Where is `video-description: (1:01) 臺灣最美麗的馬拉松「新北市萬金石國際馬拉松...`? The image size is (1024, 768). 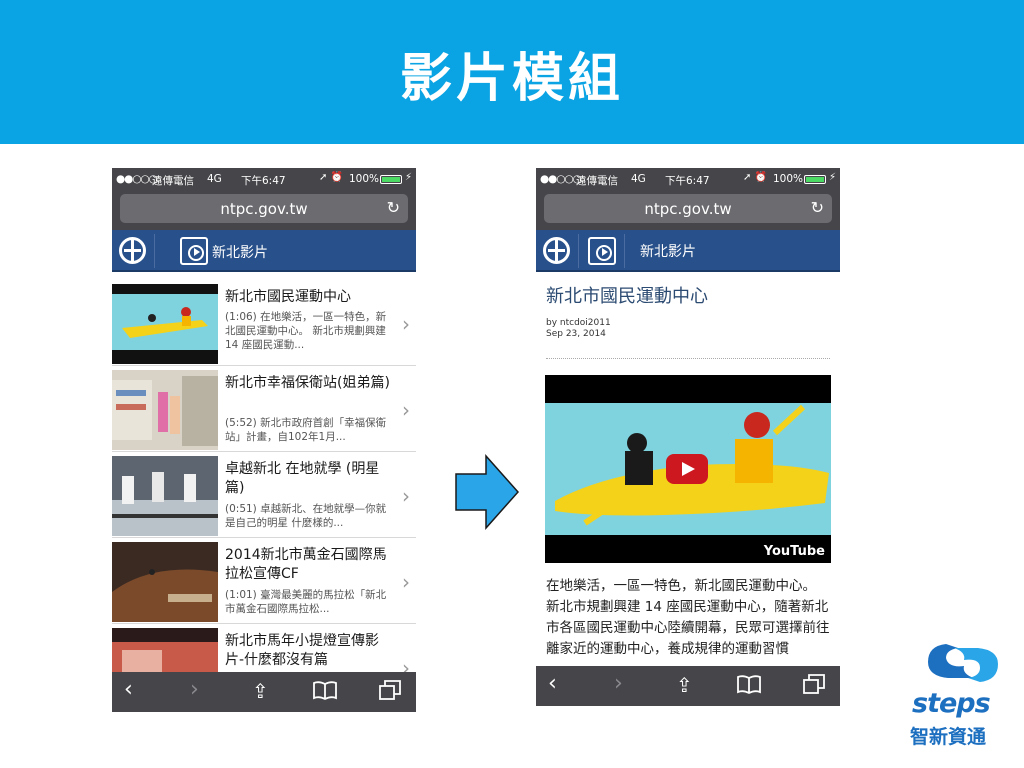
video-description: (1:01) 臺灣最美麗的馬拉松「新北市萬金石國際馬拉松... is located at coordinates (306, 602).